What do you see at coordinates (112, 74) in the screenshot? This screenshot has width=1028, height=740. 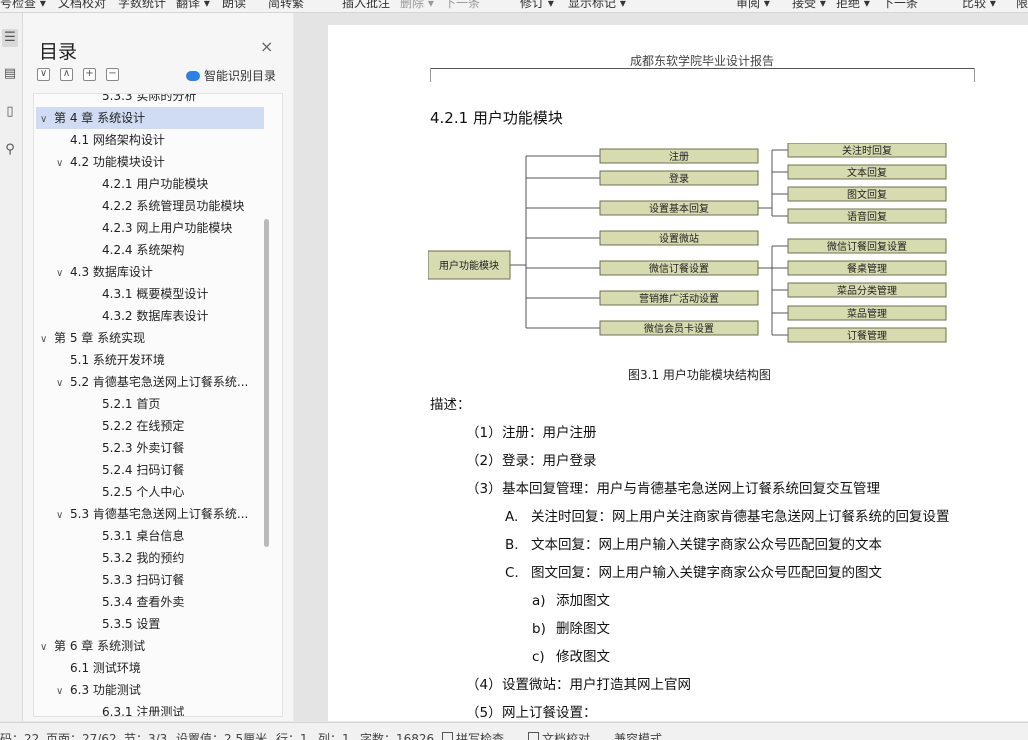 I see `remove-heading-icon: −` at bounding box center [112, 74].